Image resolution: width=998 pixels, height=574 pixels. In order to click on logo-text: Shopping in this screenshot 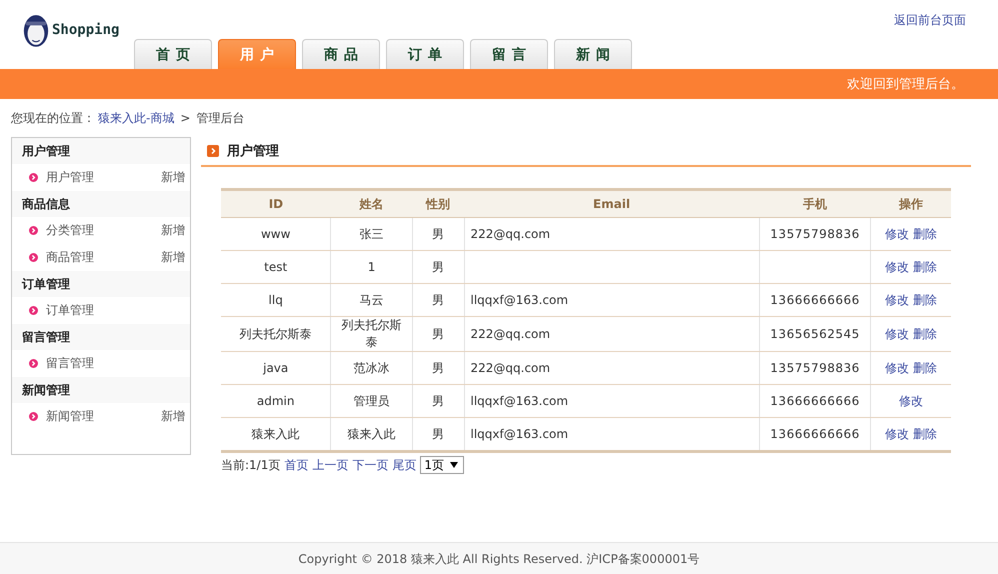, I will do `click(86, 30)`.